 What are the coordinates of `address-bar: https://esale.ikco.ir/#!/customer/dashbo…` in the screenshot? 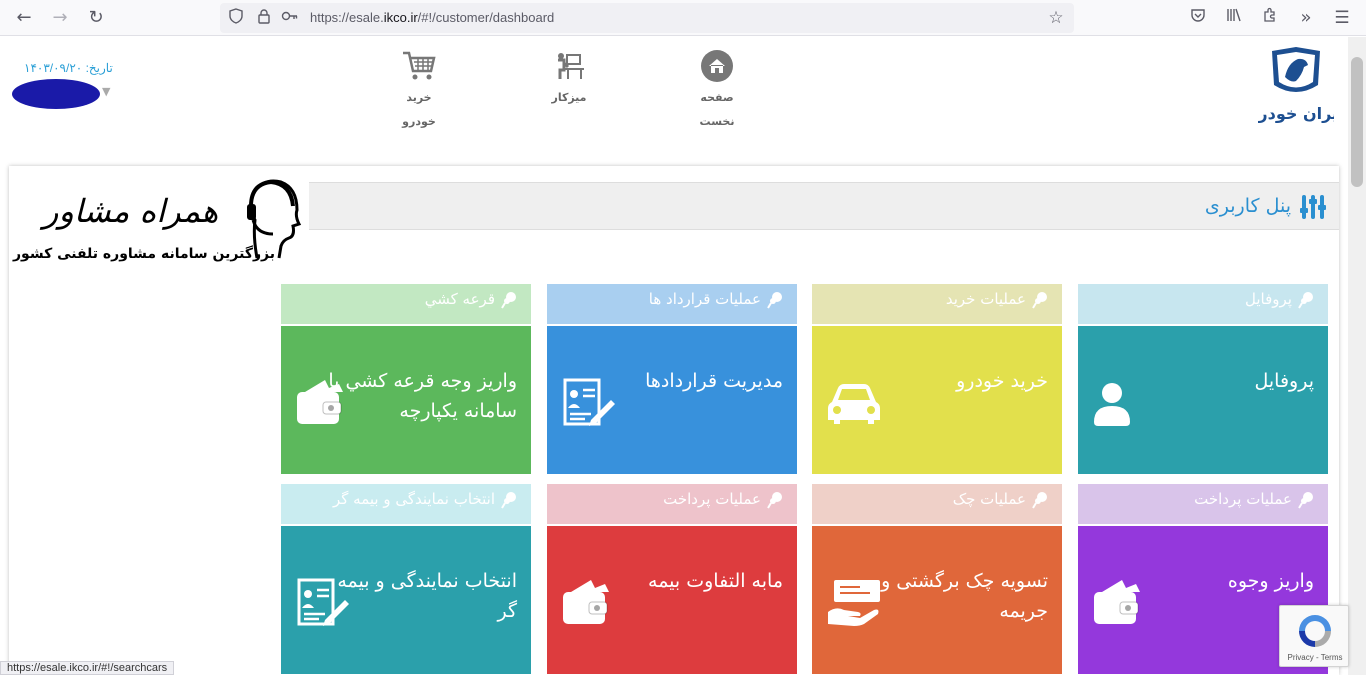 It's located at (647, 18).